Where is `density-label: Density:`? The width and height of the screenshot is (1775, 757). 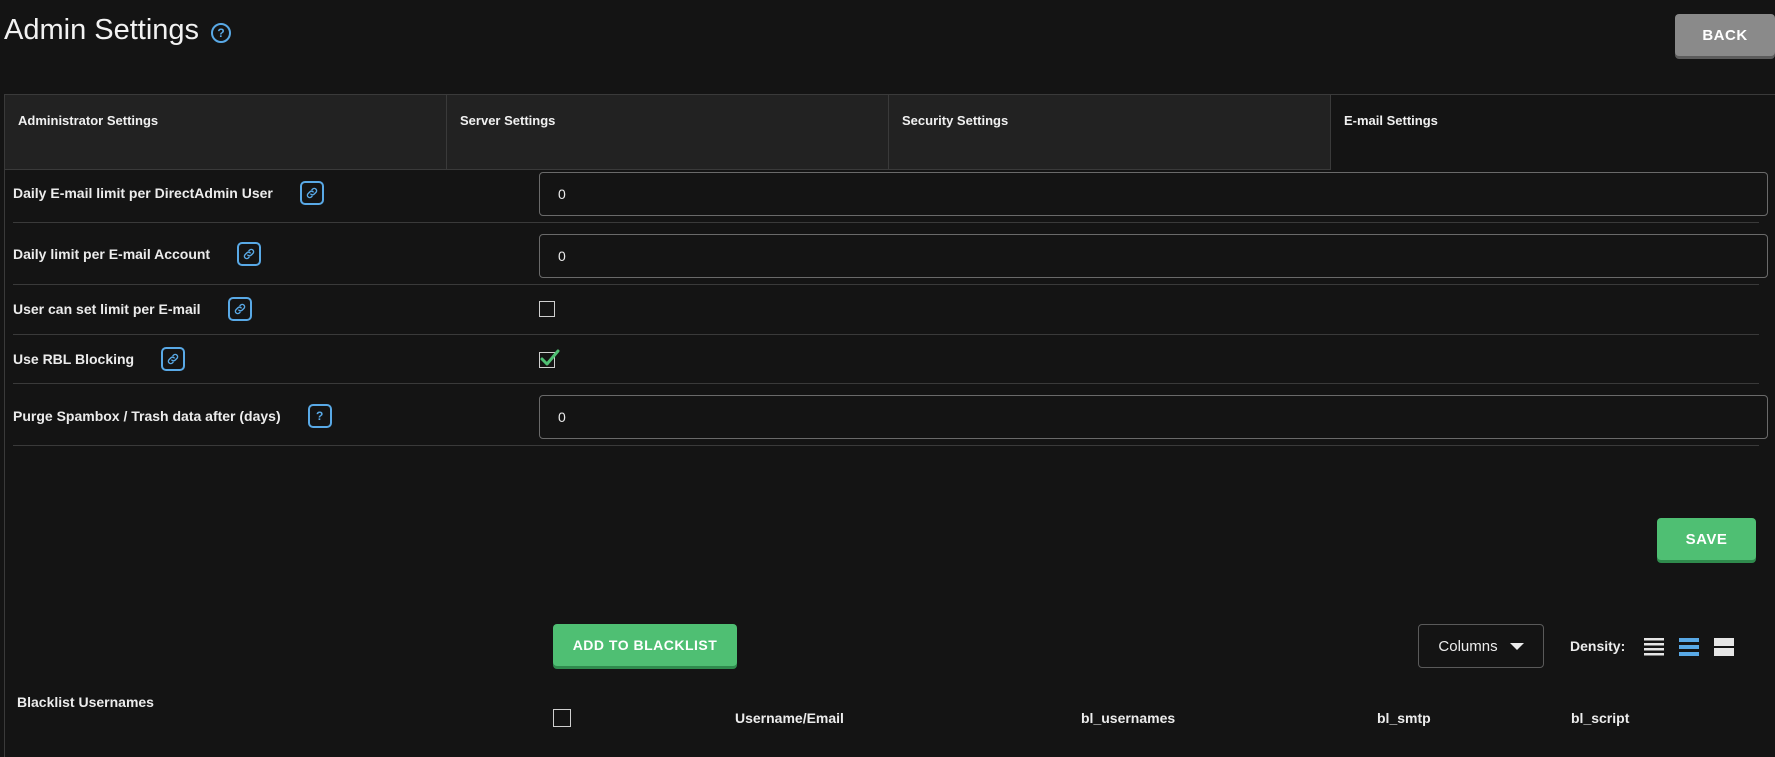 density-label: Density: is located at coordinates (1598, 646).